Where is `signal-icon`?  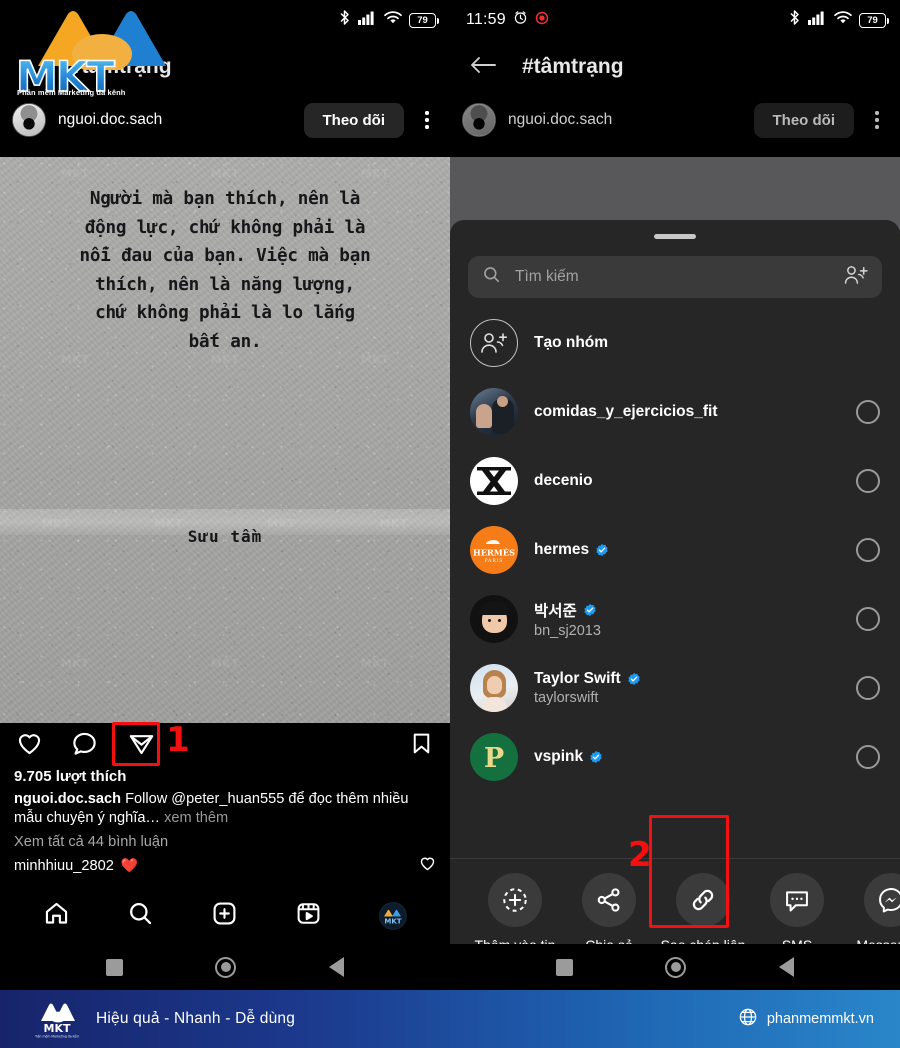
signal-icon is located at coordinates (367, 20).